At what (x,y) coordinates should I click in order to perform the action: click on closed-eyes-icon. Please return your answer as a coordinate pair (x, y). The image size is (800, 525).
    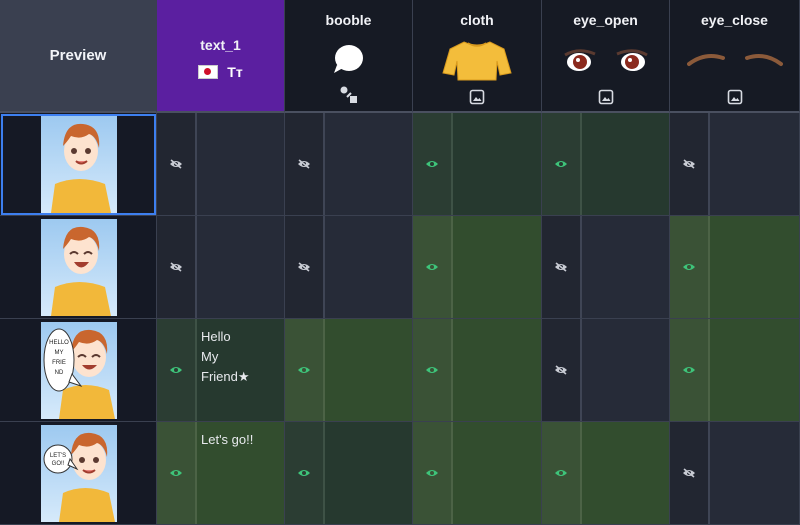
    Looking at the image, I should click on (734, 60).